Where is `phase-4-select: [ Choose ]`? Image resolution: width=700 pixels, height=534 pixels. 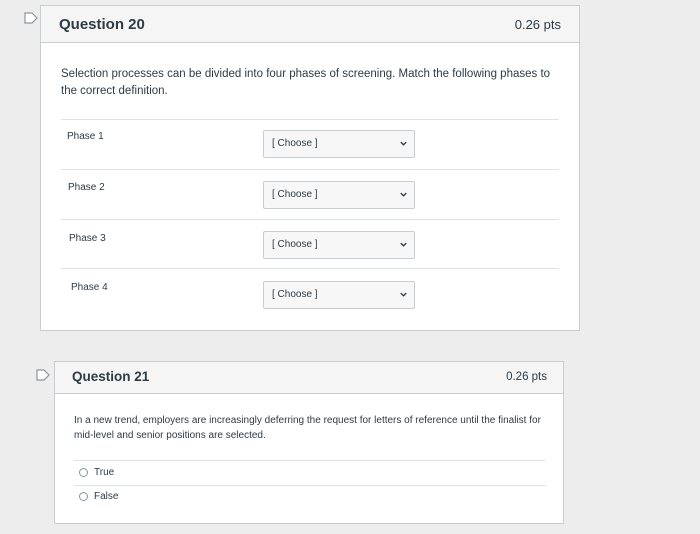
phase-4-select: [ Choose ] is located at coordinates (339, 295).